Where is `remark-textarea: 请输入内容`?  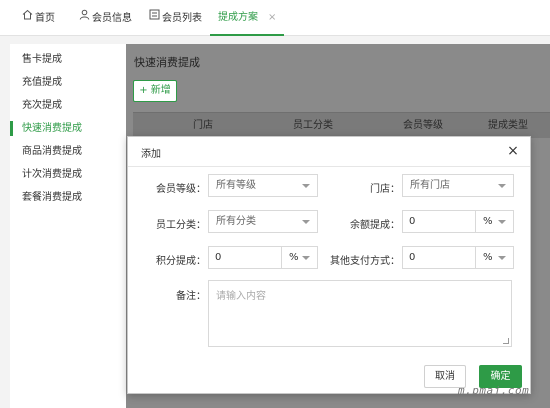
remark-textarea: 请输入内容 is located at coordinates (360, 313).